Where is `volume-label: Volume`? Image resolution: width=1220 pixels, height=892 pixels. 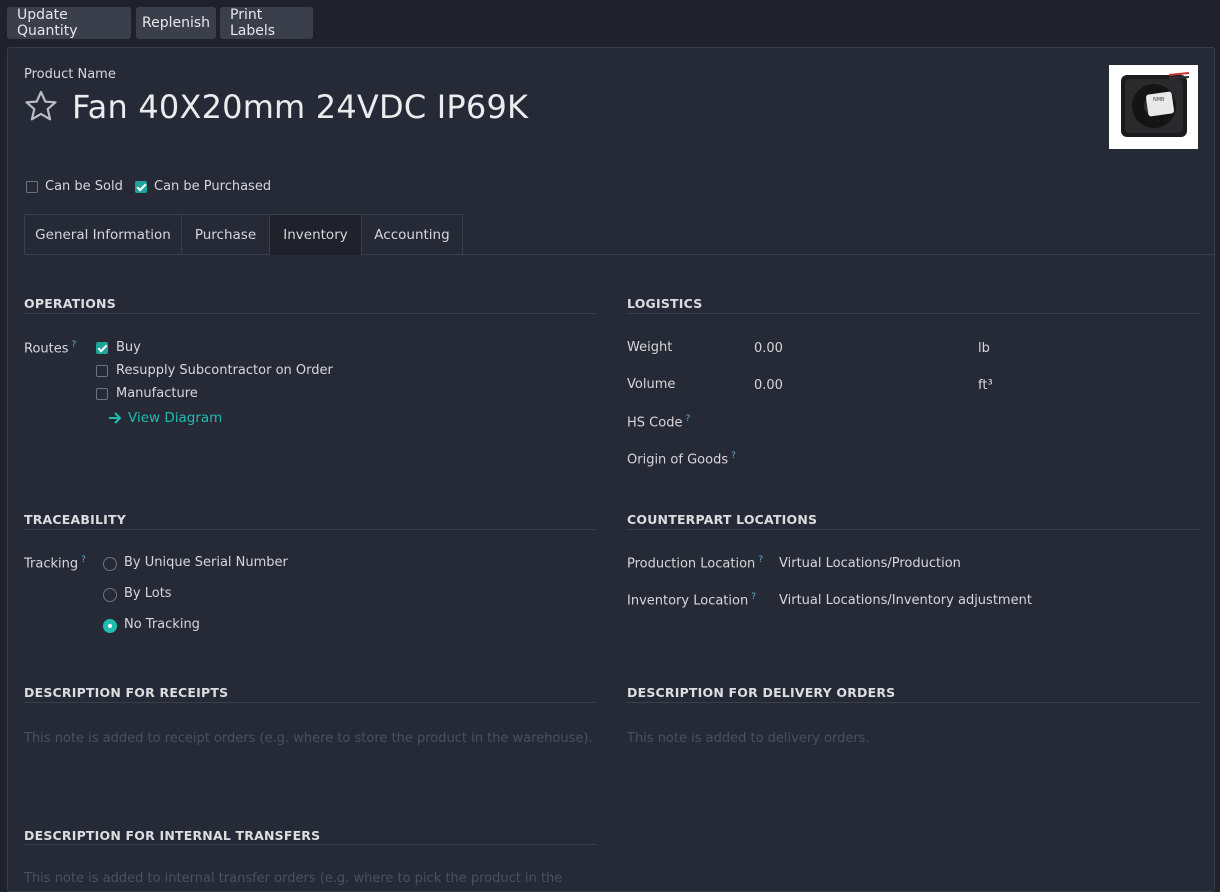 volume-label: Volume is located at coordinates (651, 384).